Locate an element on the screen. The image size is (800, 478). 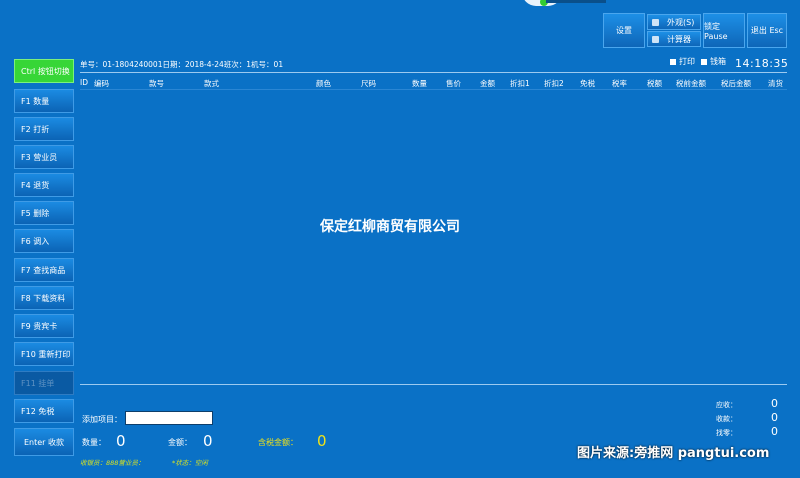
calculator-icon is located at coordinates (655, 39).